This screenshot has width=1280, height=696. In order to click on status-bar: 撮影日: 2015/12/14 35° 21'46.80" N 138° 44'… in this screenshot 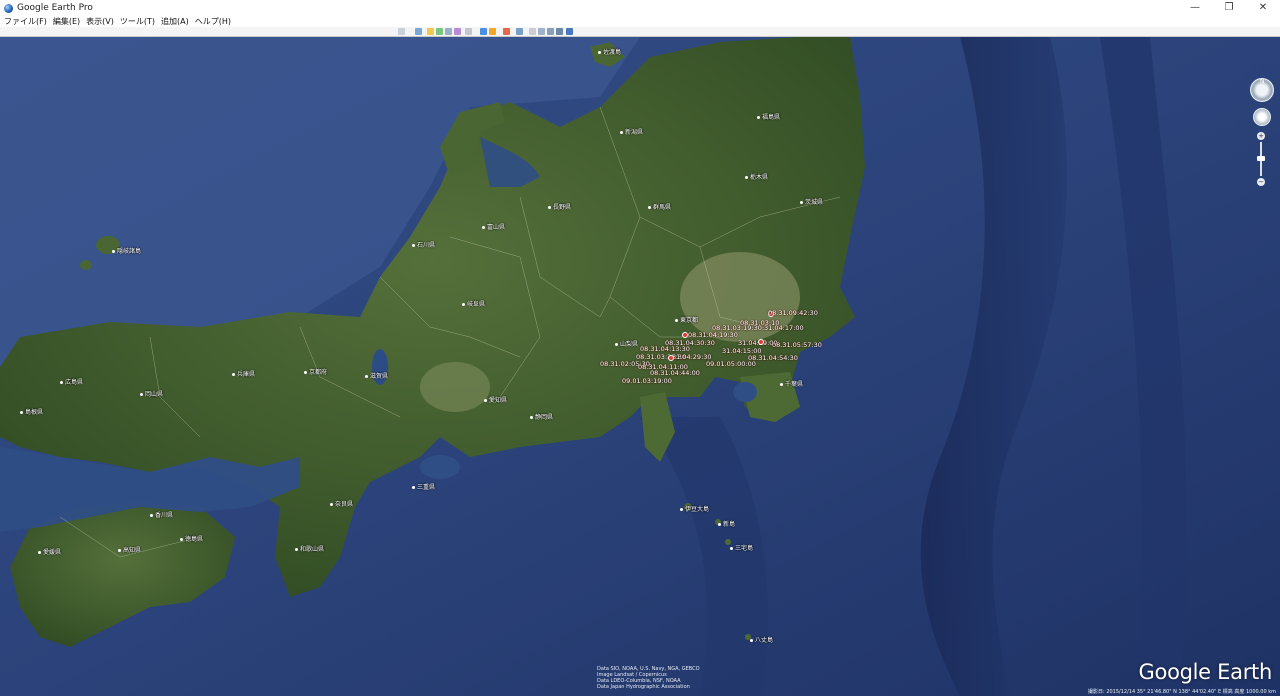, I will do `click(1182, 691)`.